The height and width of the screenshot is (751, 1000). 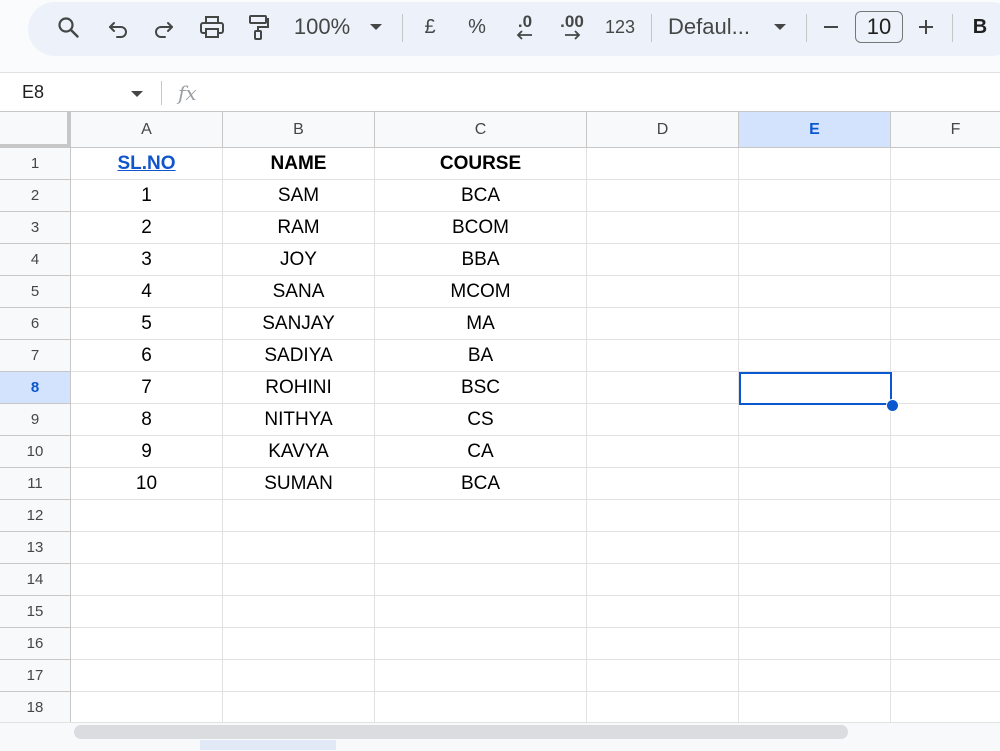 What do you see at coordinates (663, 388) in the screenshot?
I see `cell-d8` at bounding box center [663, 388].